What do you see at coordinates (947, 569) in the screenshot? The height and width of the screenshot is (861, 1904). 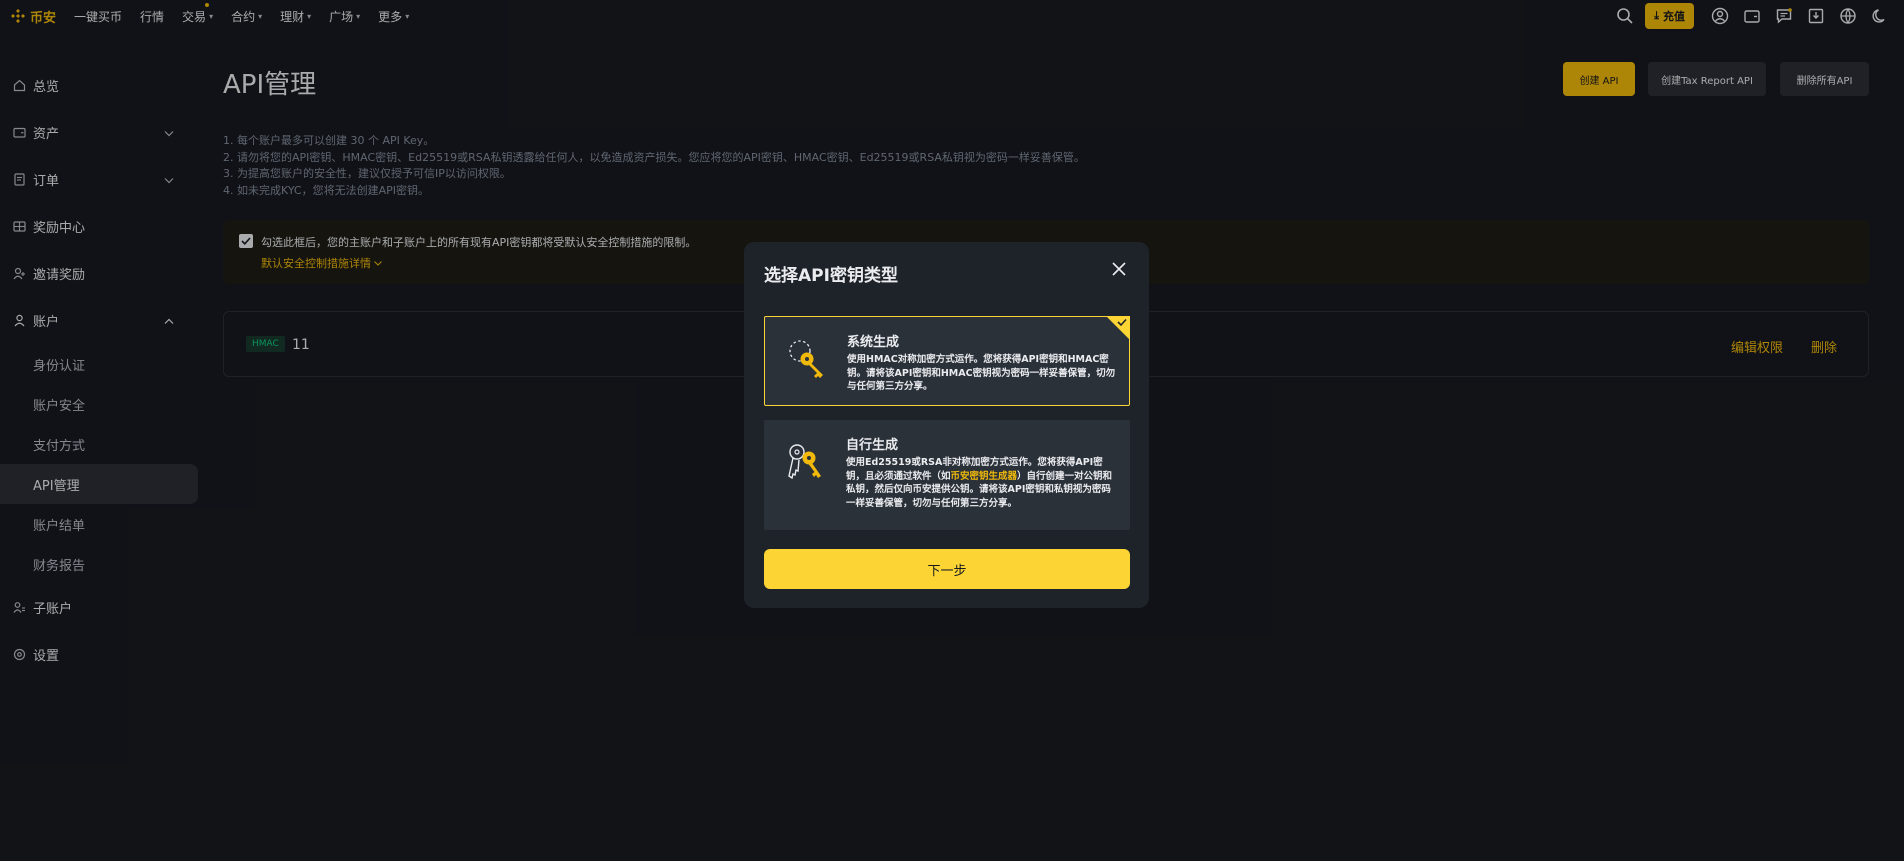 I see `next-step-button: 下一步` at bounding box center [947, 569].